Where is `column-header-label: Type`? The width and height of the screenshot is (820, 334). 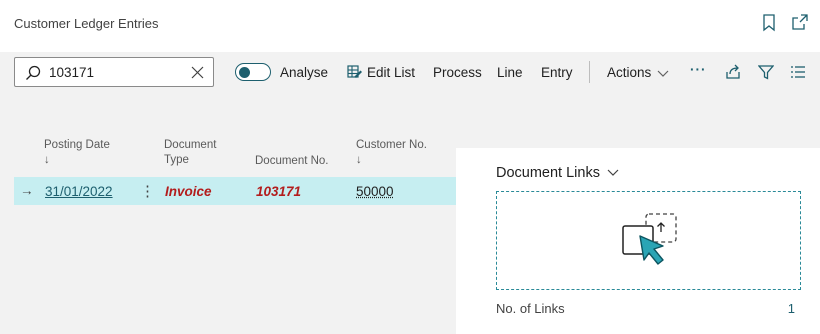
column-header-label: Type is located at coordinates (176, 160).